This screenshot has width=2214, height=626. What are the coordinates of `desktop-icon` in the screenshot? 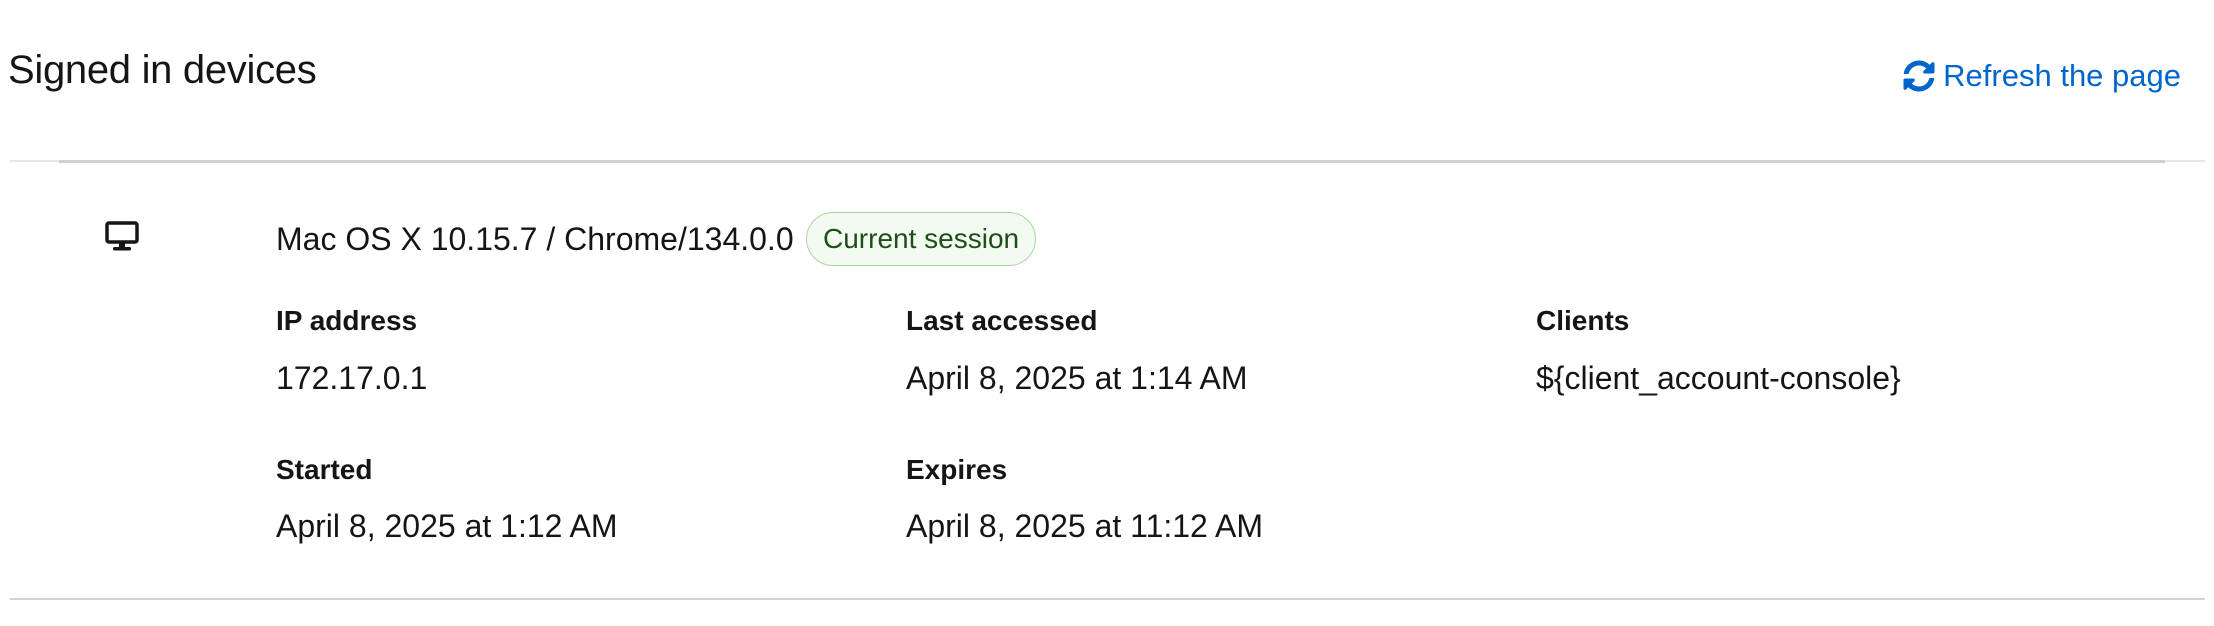 It's located at (122, 236).